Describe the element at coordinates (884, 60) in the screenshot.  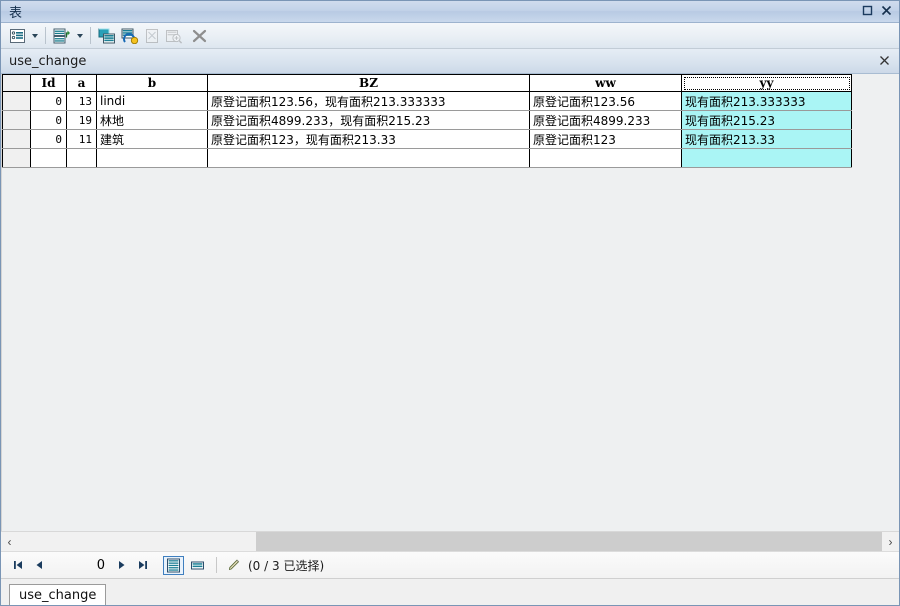
I see `panel-close-icon` at that location.